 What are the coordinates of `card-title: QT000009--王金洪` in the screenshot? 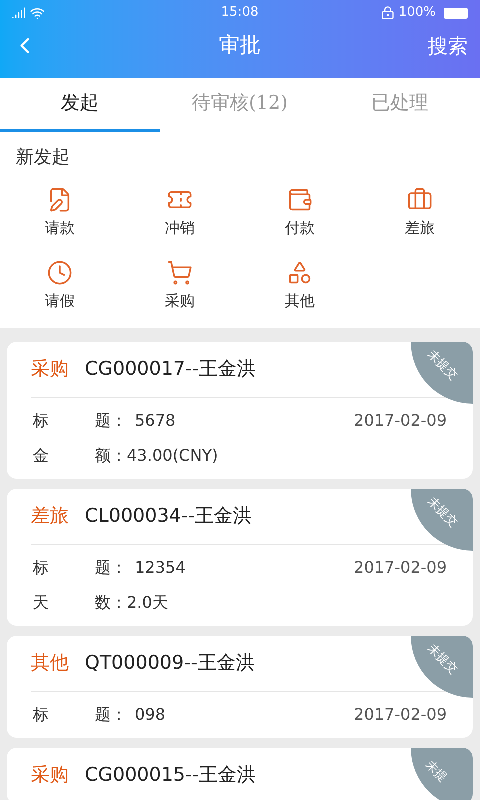 It's located at (170, 663).